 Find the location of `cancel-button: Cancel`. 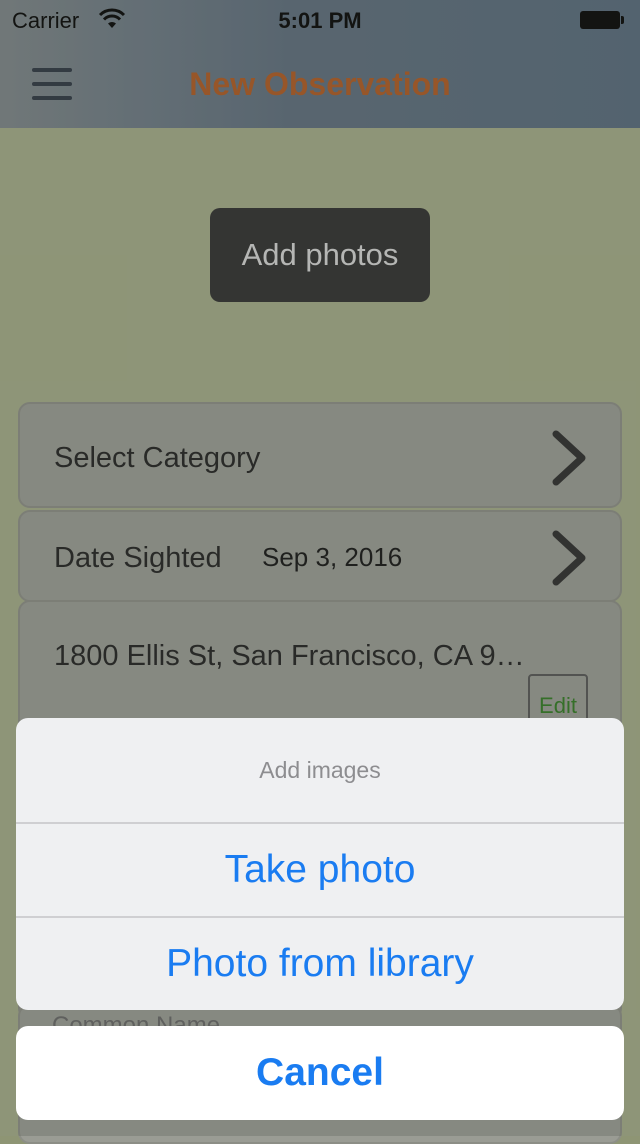

cancel-button: Cancel is located at coordinates (320, 1073).